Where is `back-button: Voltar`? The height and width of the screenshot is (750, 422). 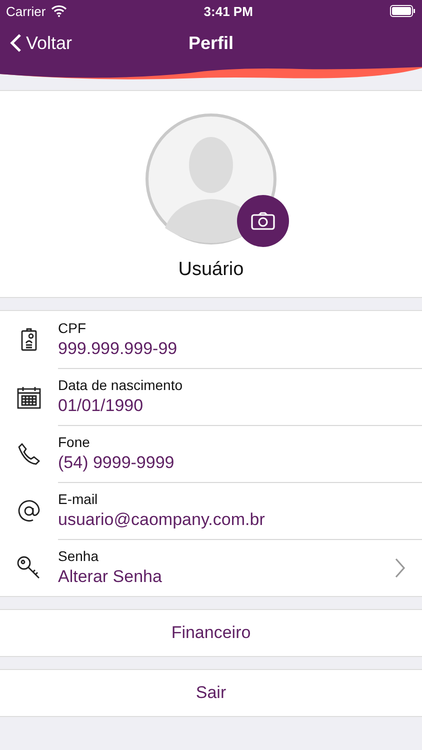
back-button: Voltar is located at coordinates (41, 43).